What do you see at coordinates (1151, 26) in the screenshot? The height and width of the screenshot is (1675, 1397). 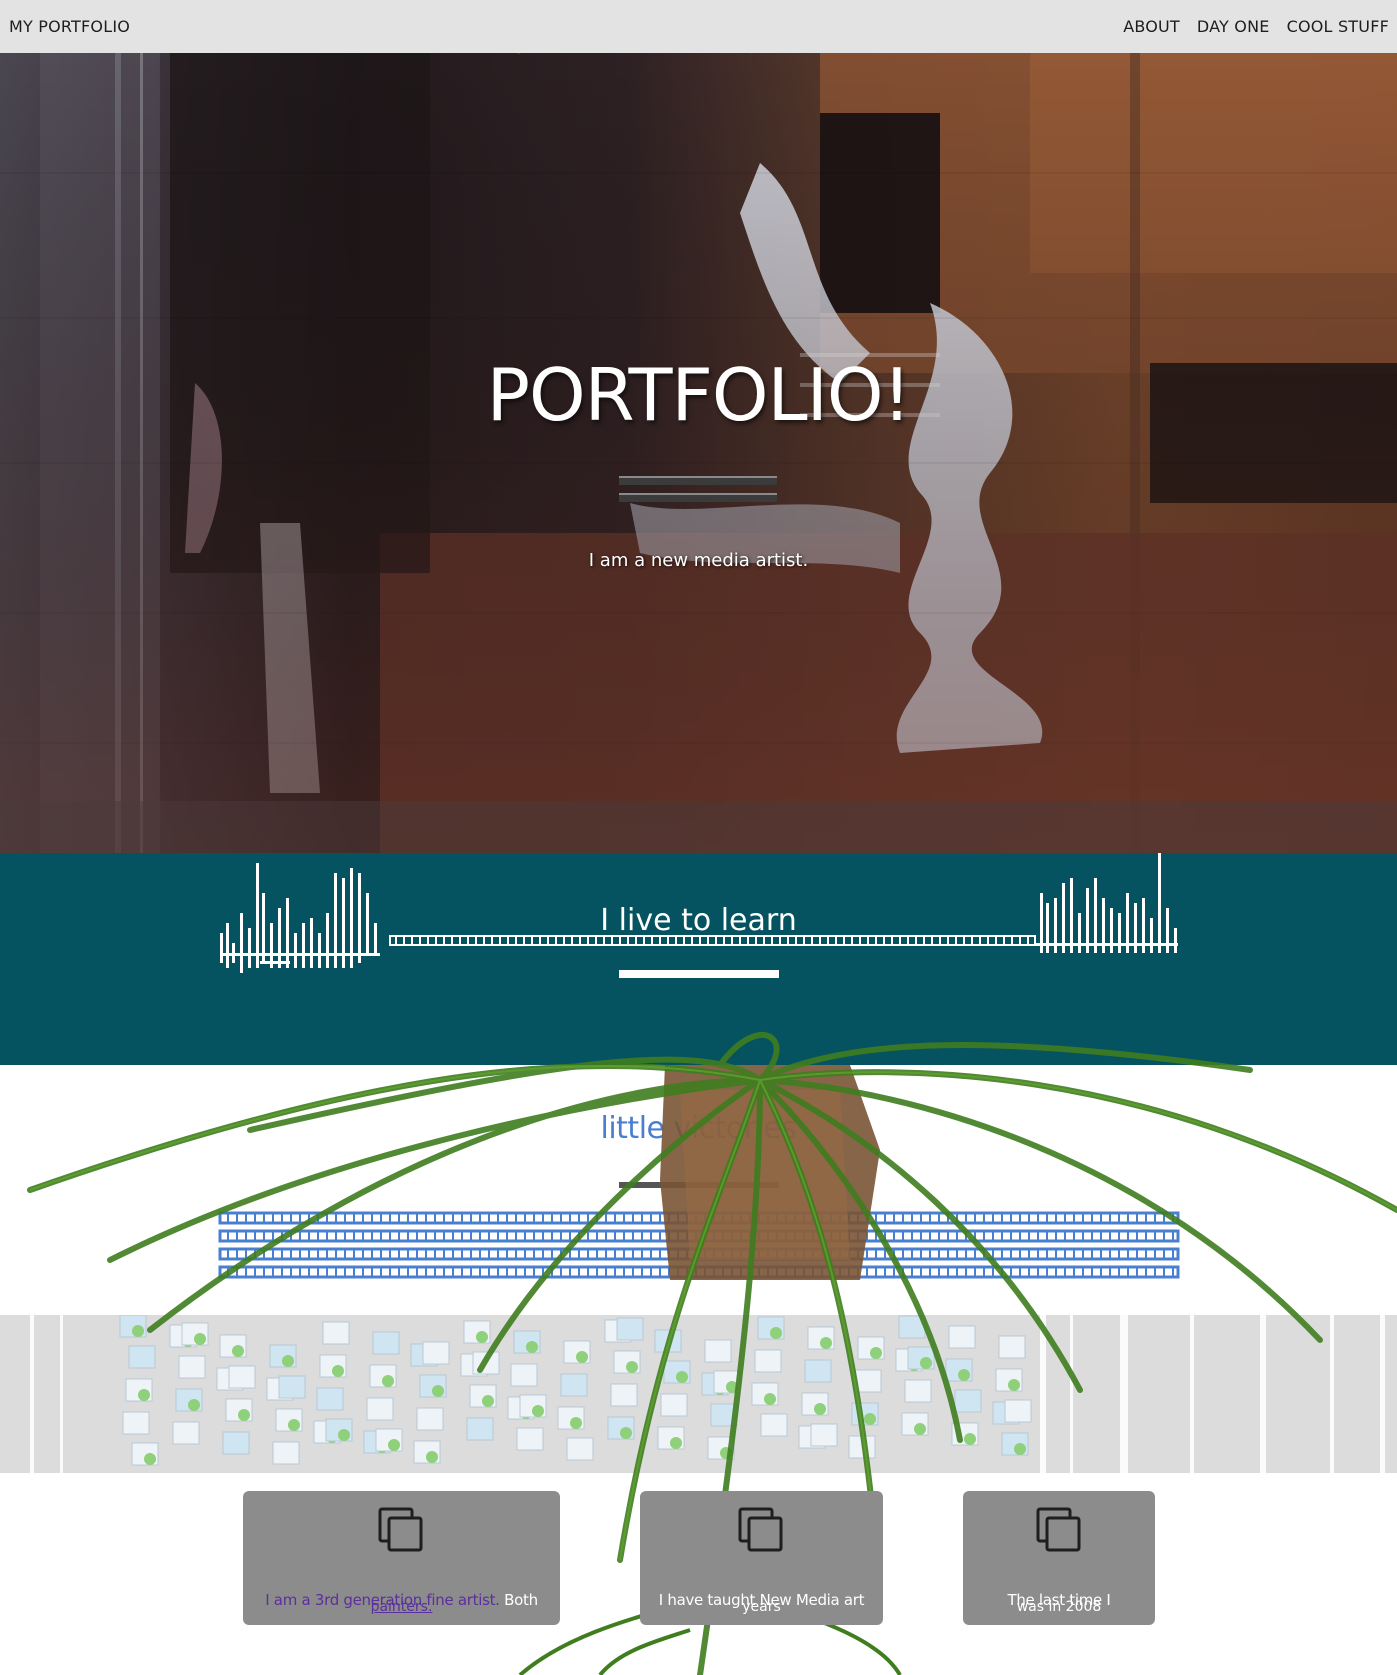 I see `nav-link-about: ABOUT` at bounding box center [1151, 26].